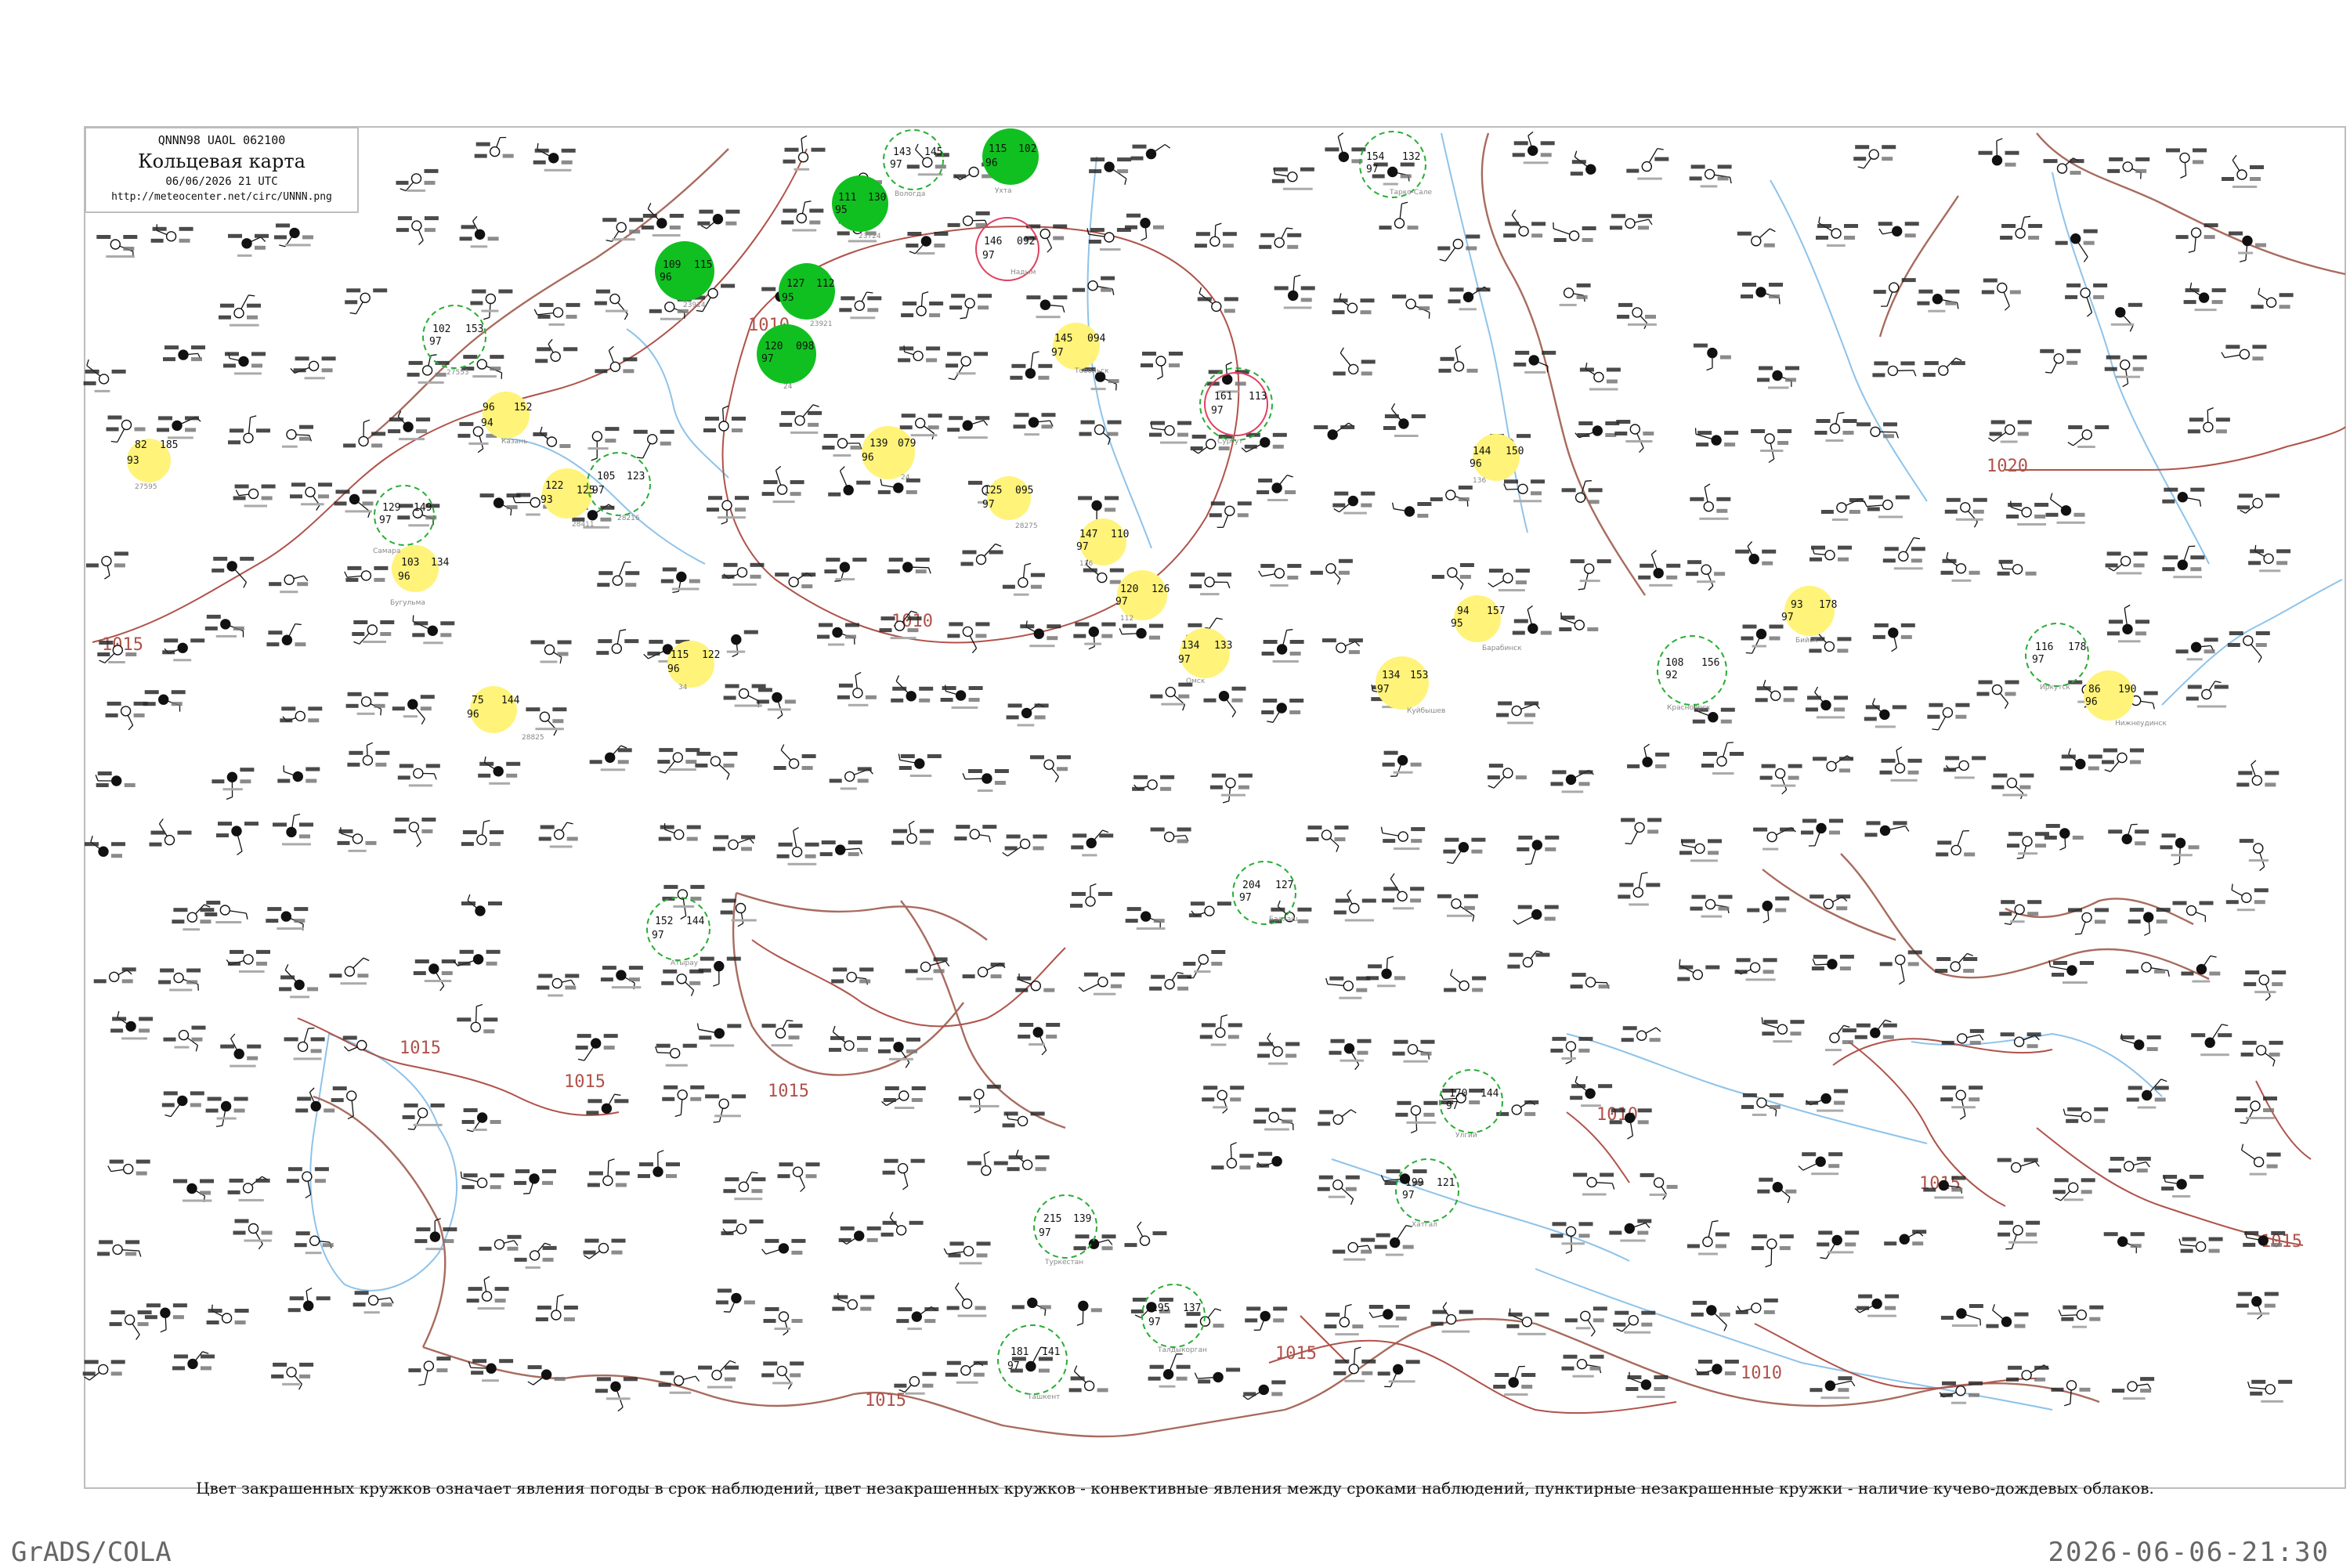 This screenshot has width=2350, height=1568. What do you see at coordinates (505, 714) in the screenshot?
I see `station-marker: 75 96 144 28825` at bounding box center [505, 714].